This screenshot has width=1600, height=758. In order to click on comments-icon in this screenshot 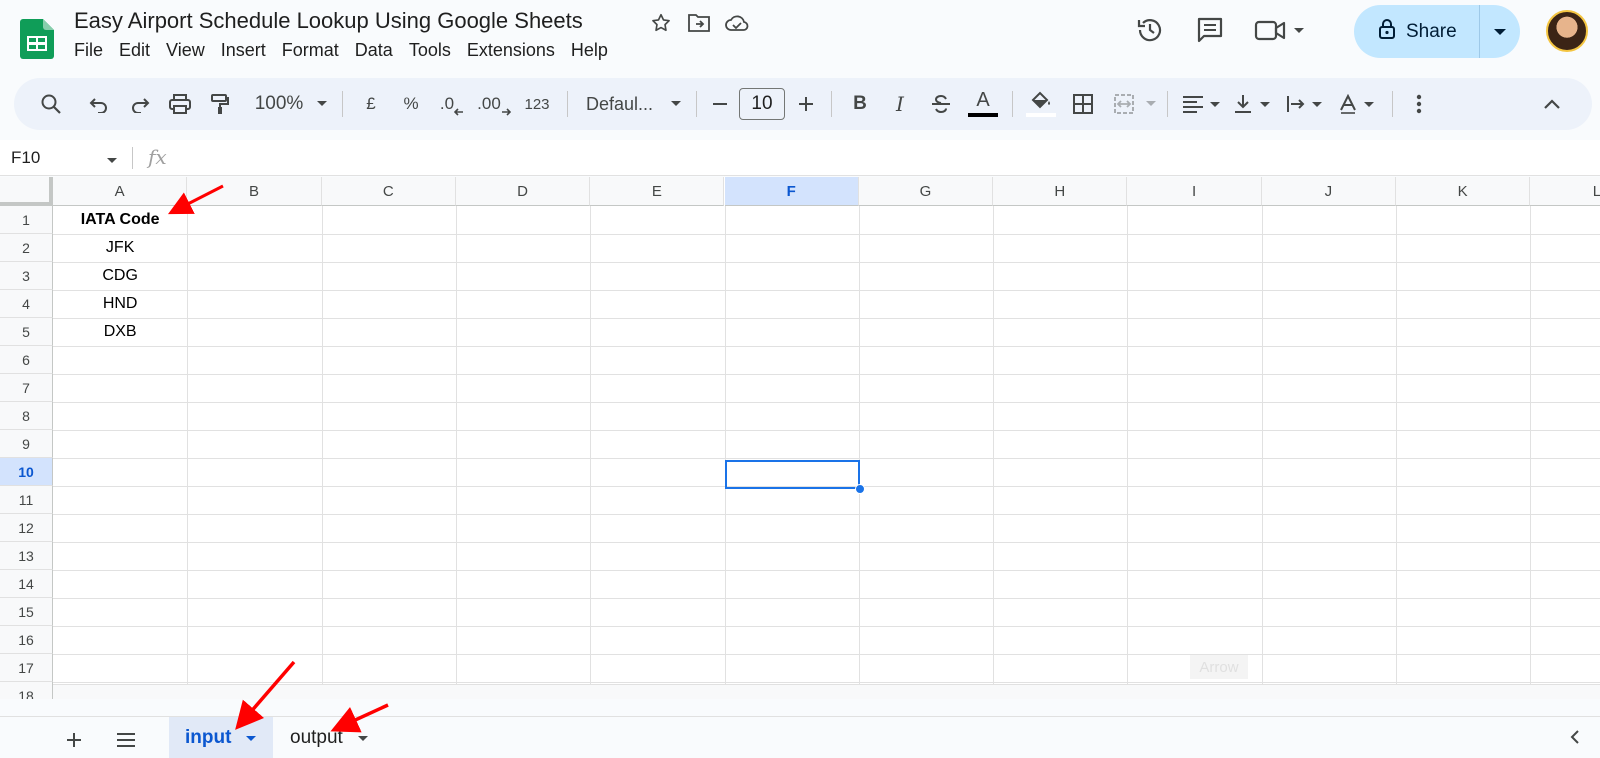, I will do `click(1210, 30)`.